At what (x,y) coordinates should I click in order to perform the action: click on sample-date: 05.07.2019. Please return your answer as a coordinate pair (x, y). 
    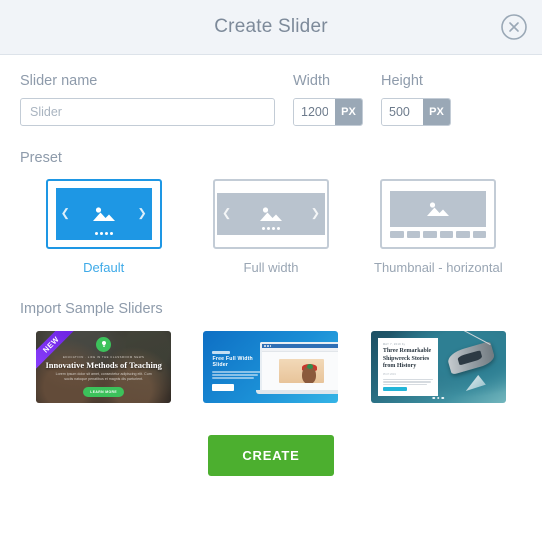
    Looking at the image, I should click on (389, 374).